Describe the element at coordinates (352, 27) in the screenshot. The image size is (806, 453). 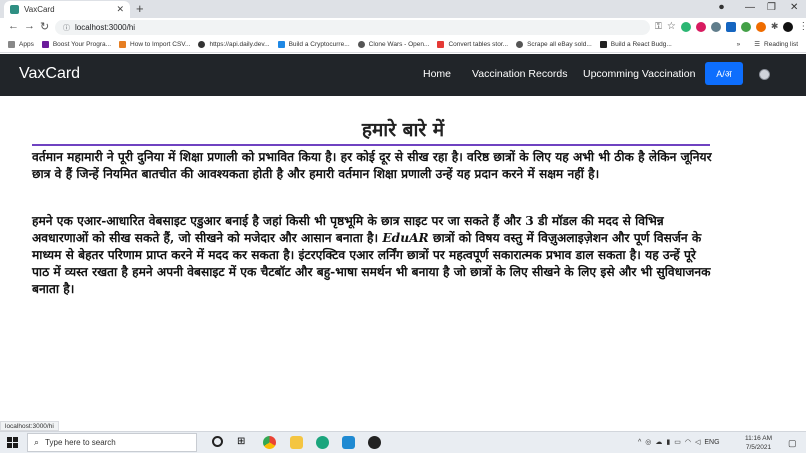
I see `address-bar: ⓘ localhost:3000/hi` at that location.